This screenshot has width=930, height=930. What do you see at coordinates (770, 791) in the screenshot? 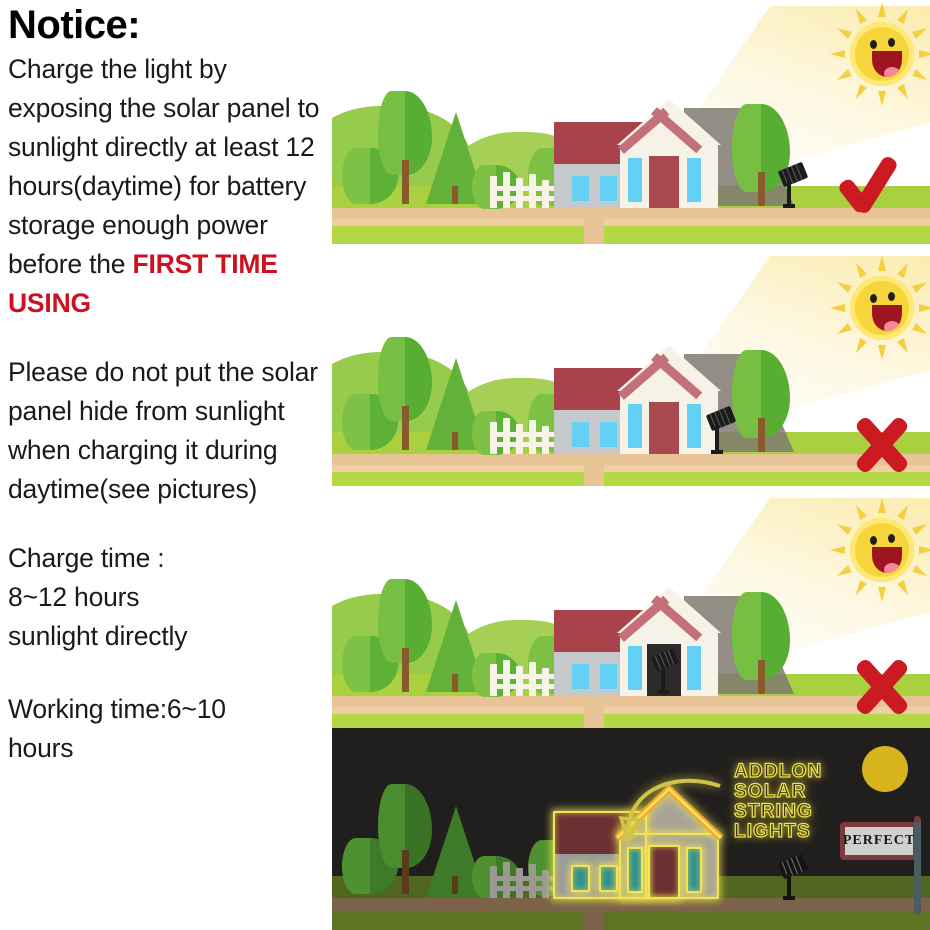
I see `brand-line-2: SOLAR` at bounding box center [770, 791].